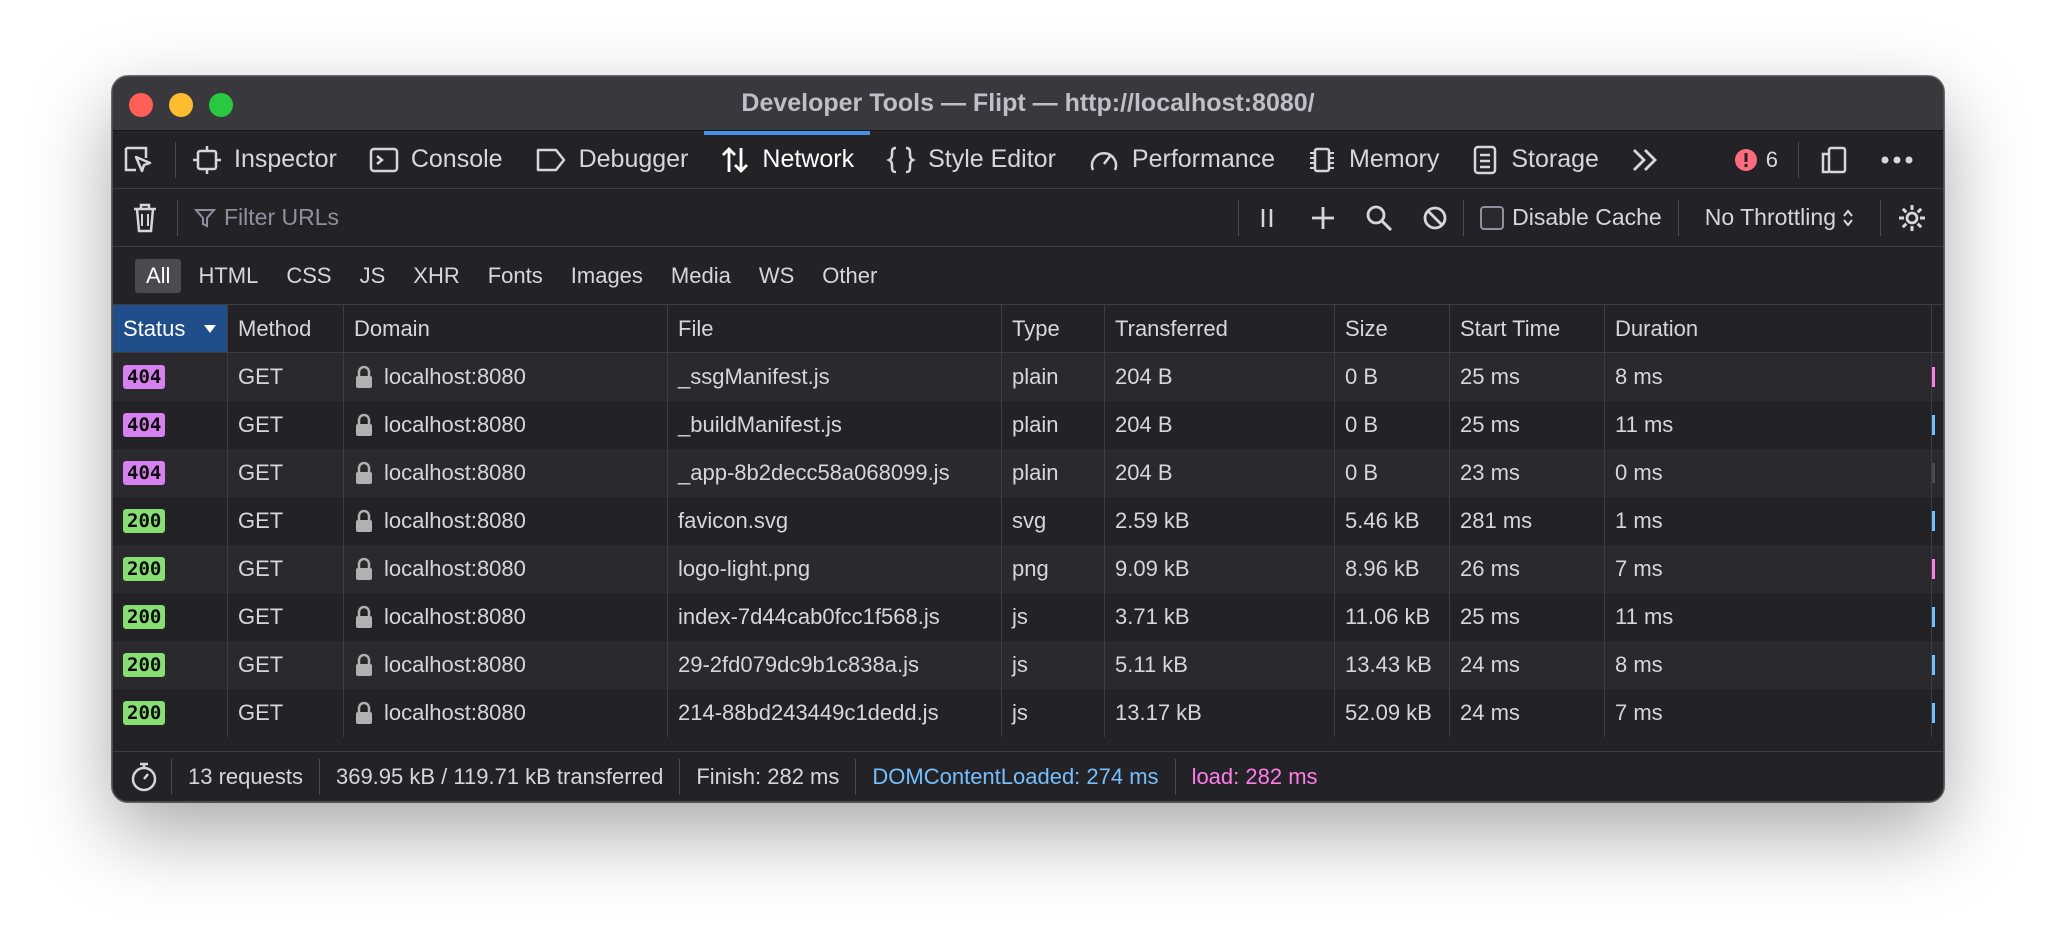 The height and width of the screenshot is (950, 2056). Describe the element at coordinates (1848, 217) in the screenshot. I see `select-arrows-icon` at that location.